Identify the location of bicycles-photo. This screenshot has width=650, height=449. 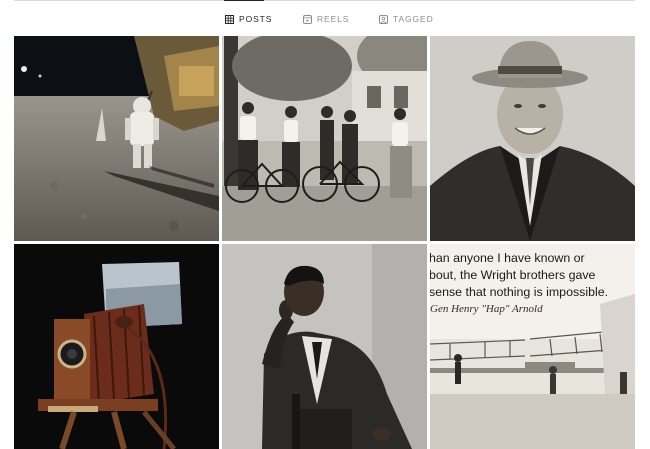
(324, 138).